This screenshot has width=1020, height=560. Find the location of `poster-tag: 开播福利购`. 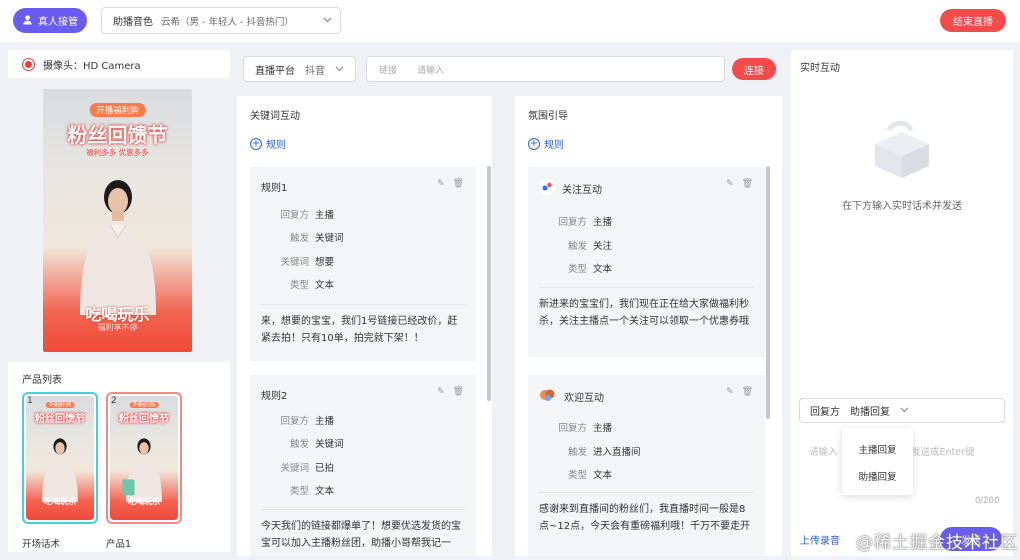

poster-tag: 开播福利购 is located at coordinates (117, 110).